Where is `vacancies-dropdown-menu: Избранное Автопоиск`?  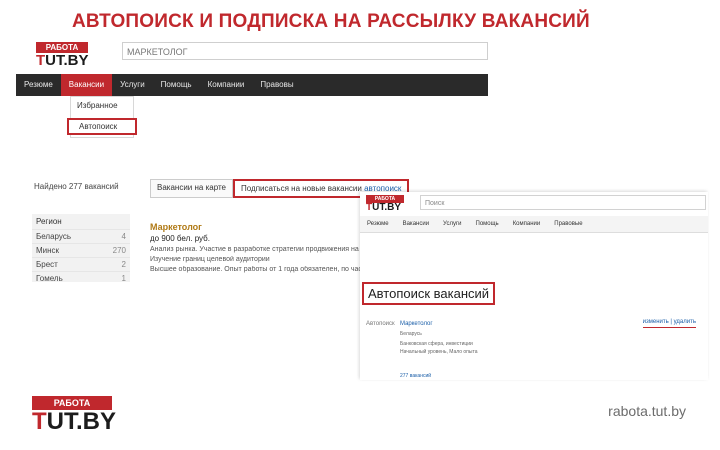
vacancies-dropdown-menu: Избранное Автопоиск is located at coordinates (102, 117).